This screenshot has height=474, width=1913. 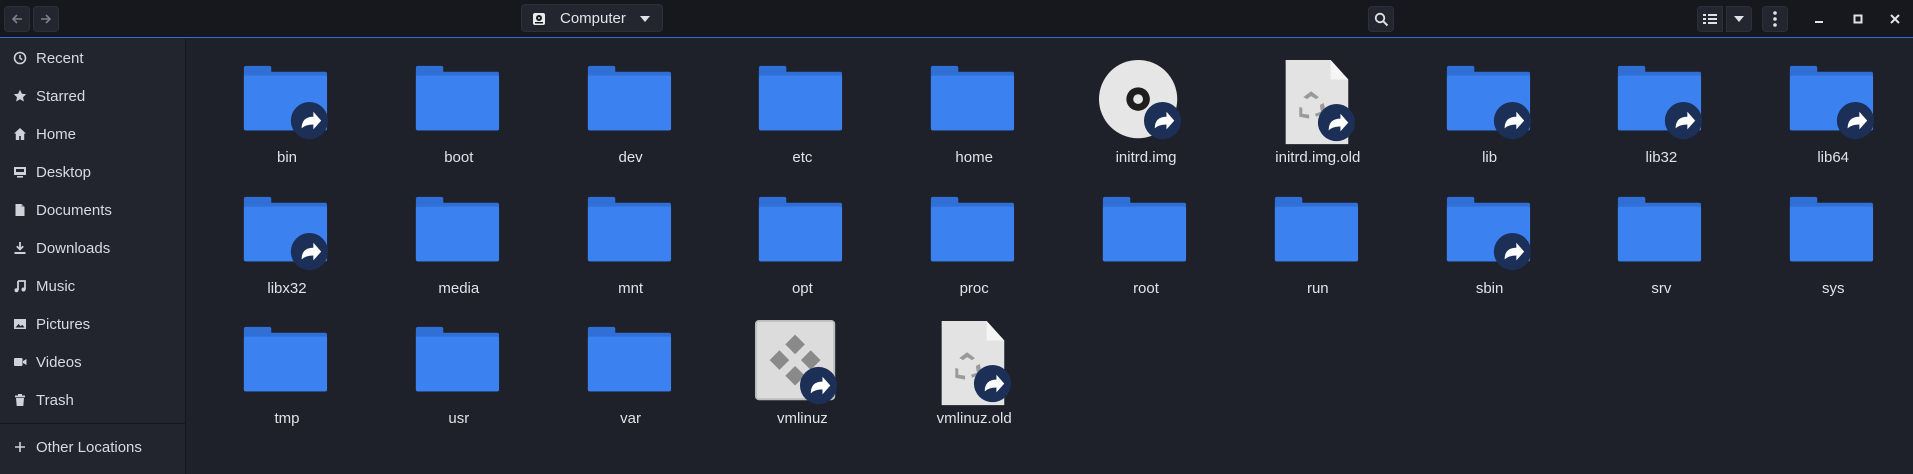 I want to click on location-label: Computer, so click(x=593, y=18).